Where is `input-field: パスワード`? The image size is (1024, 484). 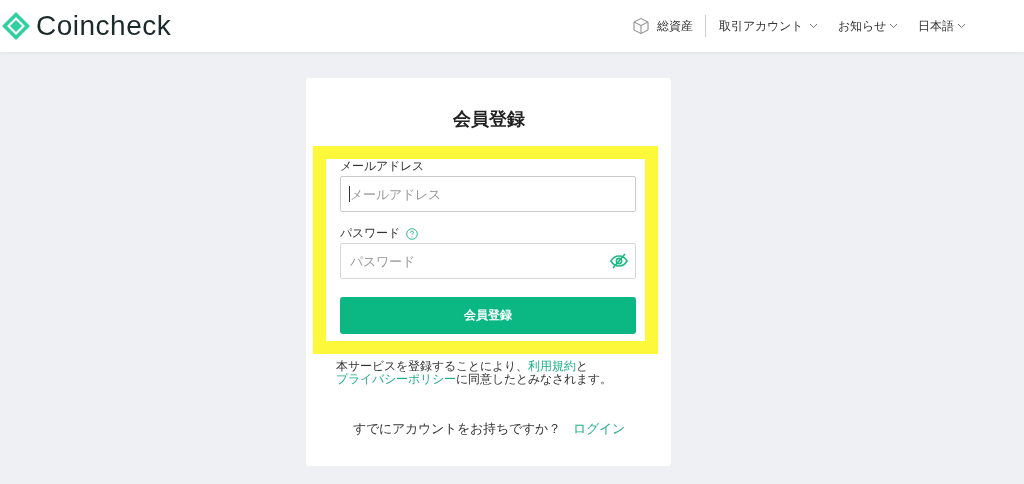 input-field: パスワード is located at coordinates (488, 261).